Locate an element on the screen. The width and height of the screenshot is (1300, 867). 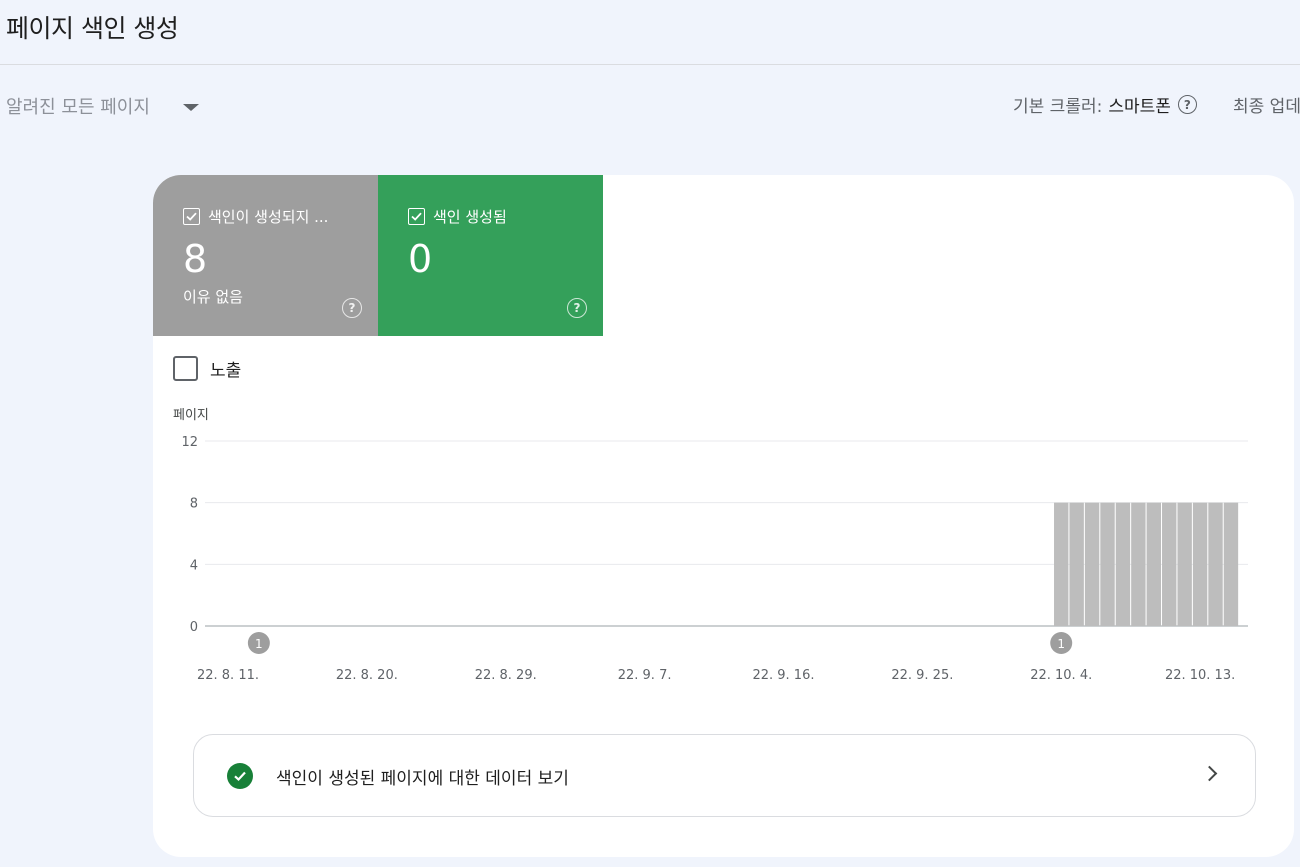
y-tick-label: 8 is located at coordinates (194, 504).